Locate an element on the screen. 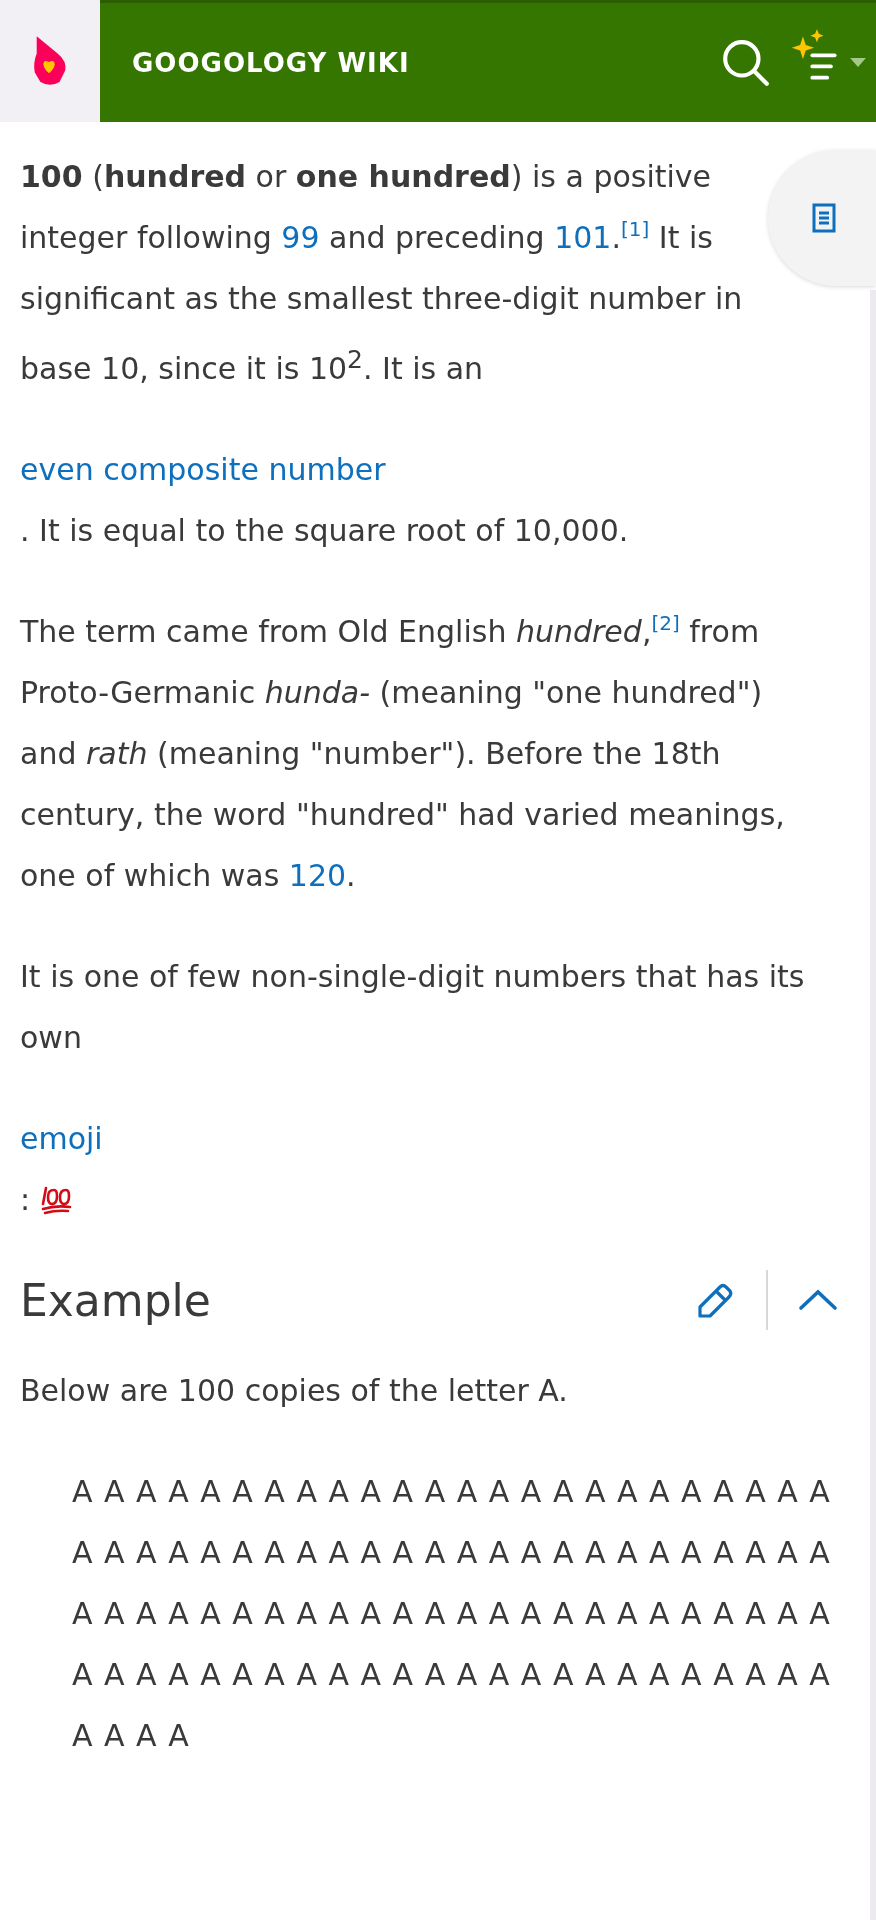  chevron-icon is located at coordinates (818, 1300).